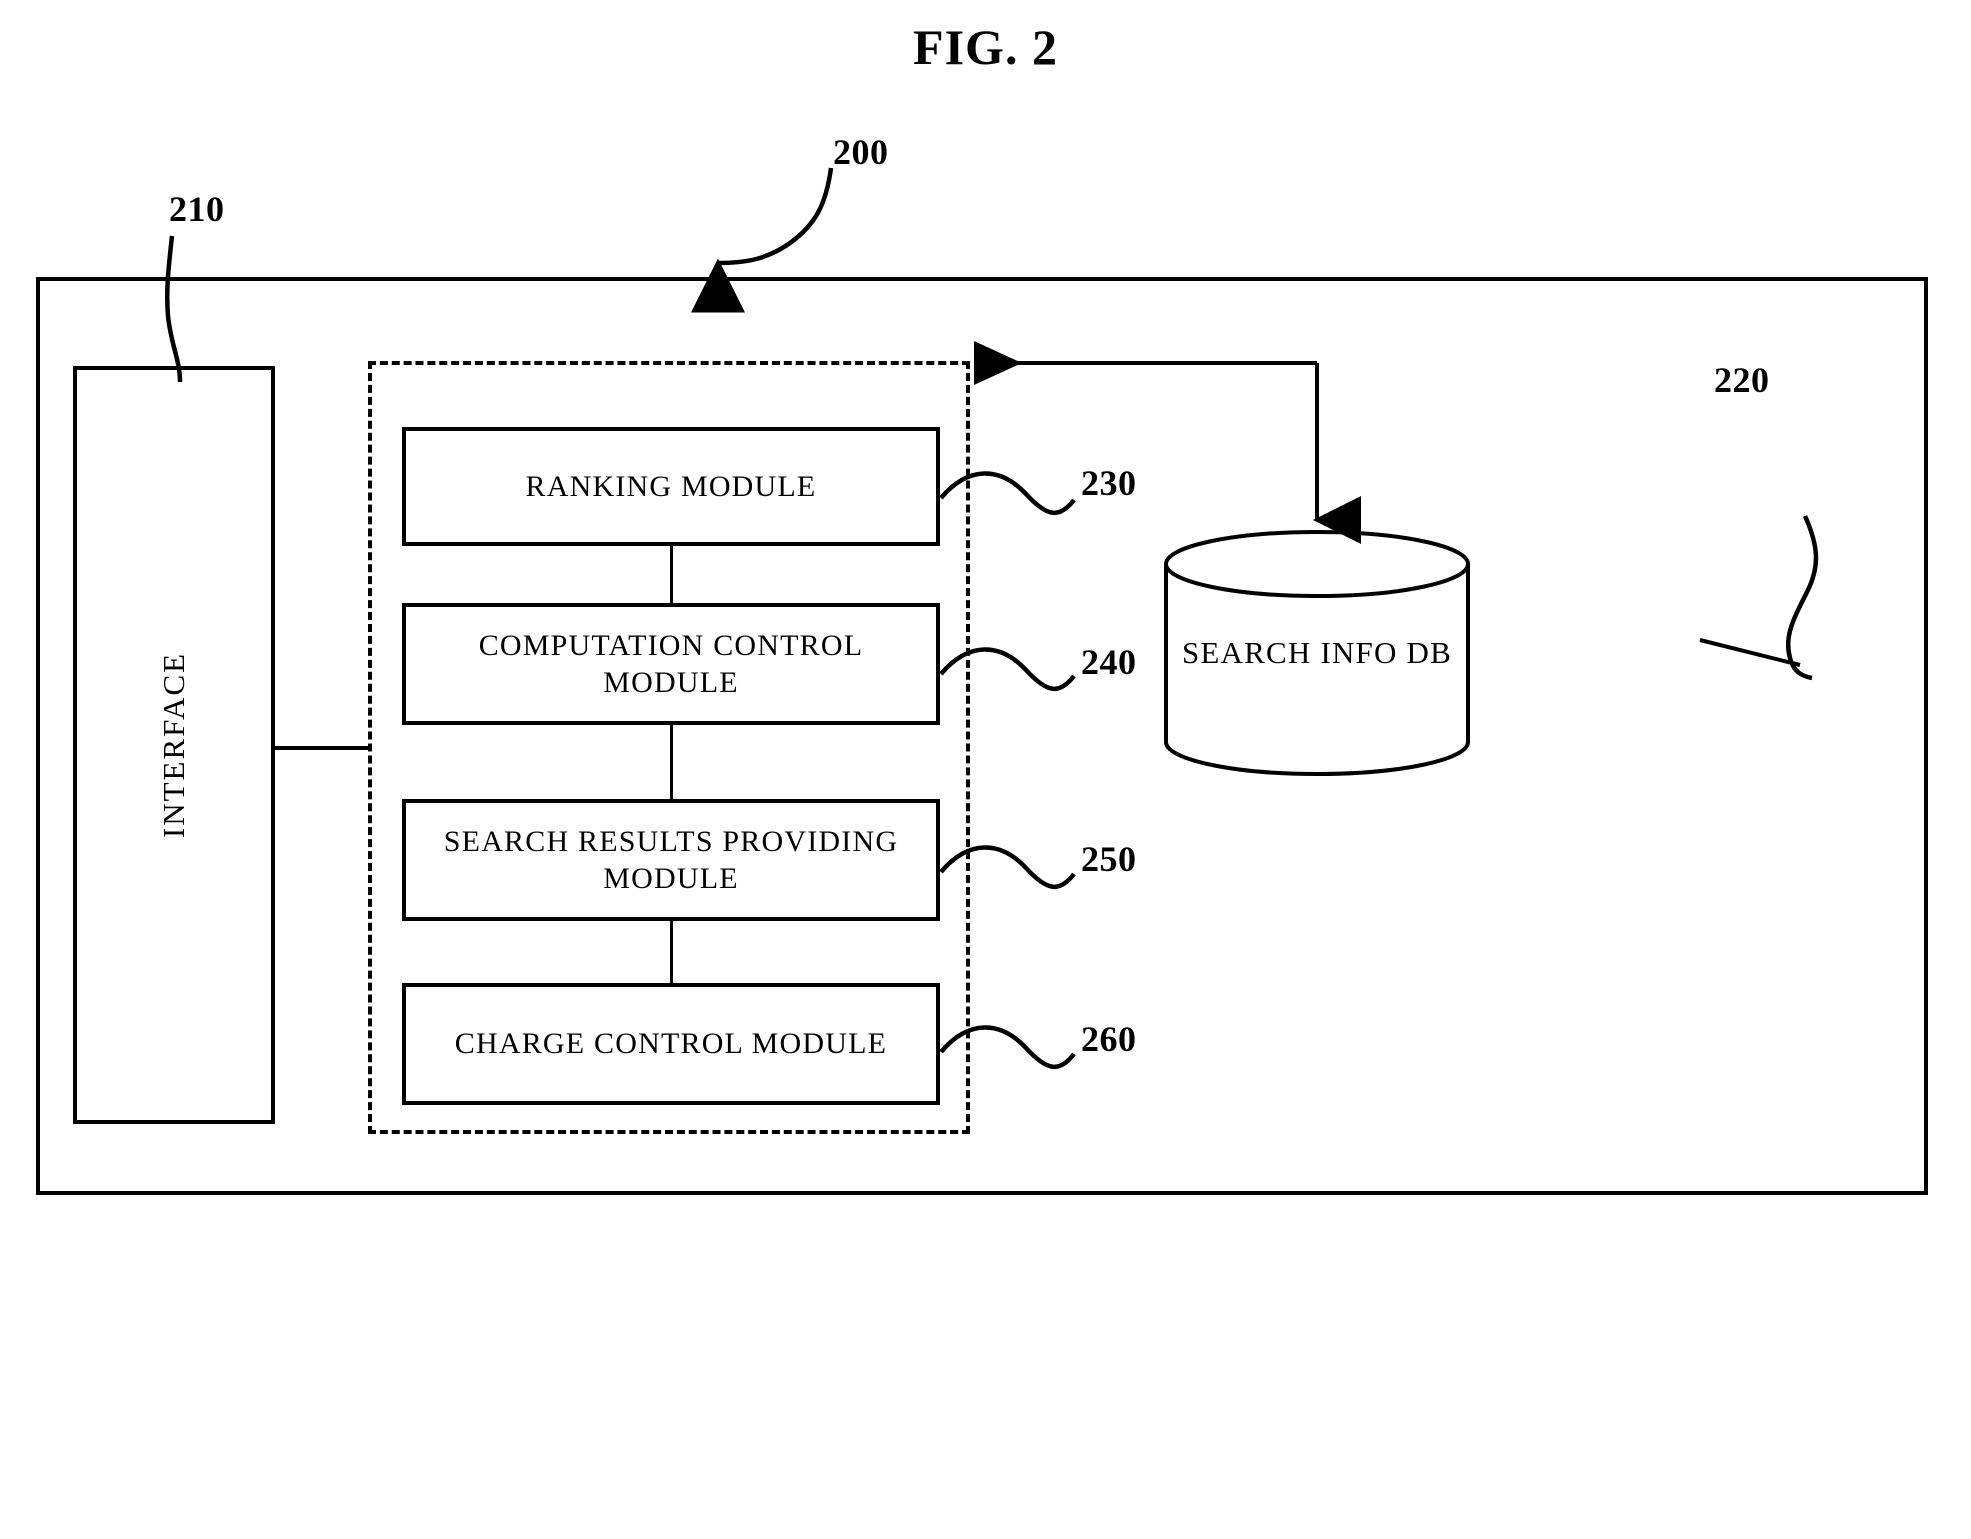  I want to click on computation-control-module-block: COMPUTATION CONTROL MODULE, so click(671, 664).